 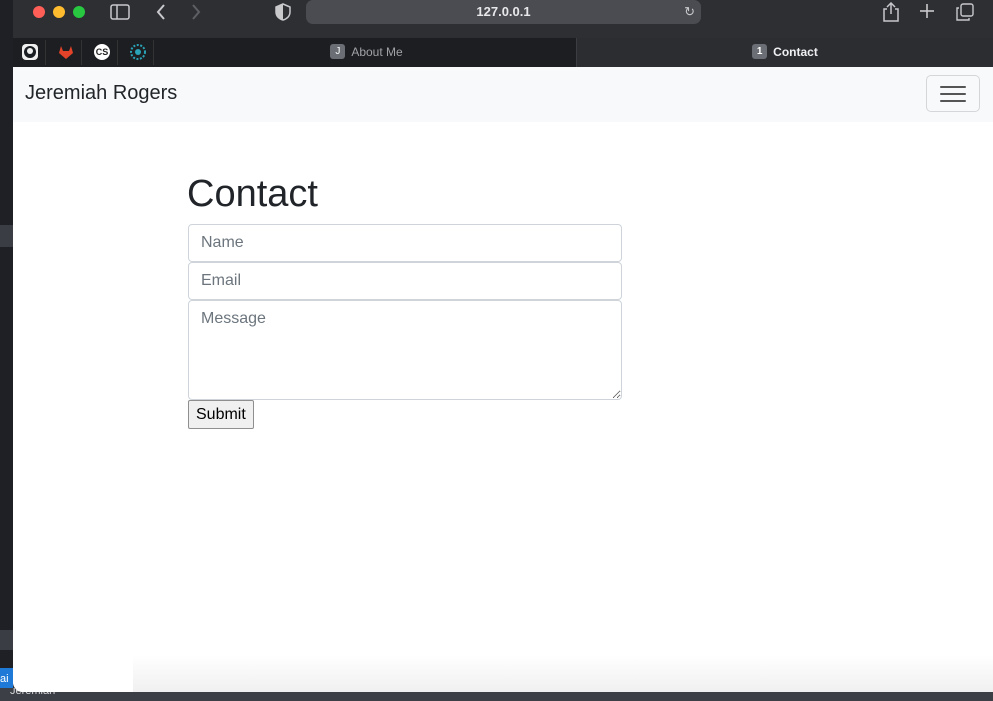 I want to click on address-text: 127.0.0.1, so click(x=503, y=11).